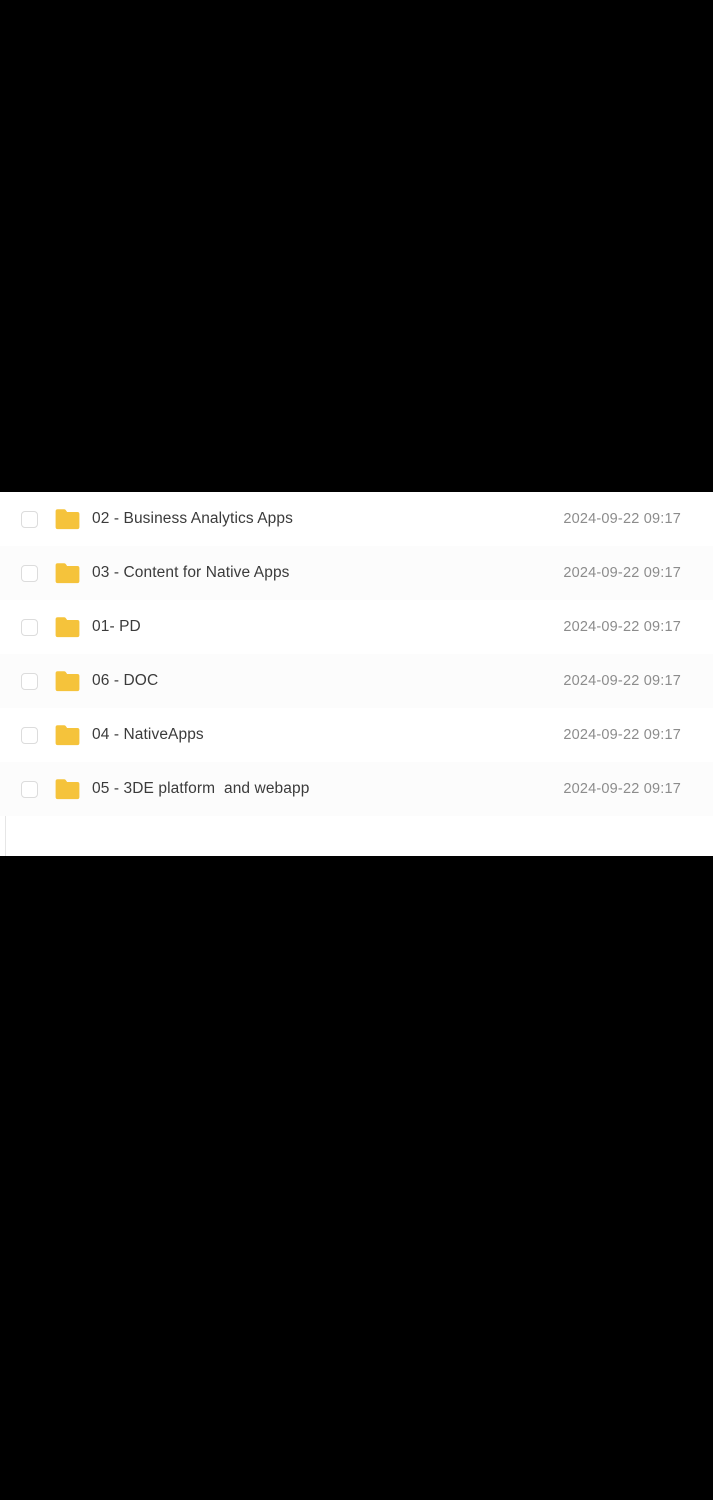  Describe the element at coordinates (191, 572) in the screenshot. I see `file-name: 03 - Content for Native Apps` at that location.